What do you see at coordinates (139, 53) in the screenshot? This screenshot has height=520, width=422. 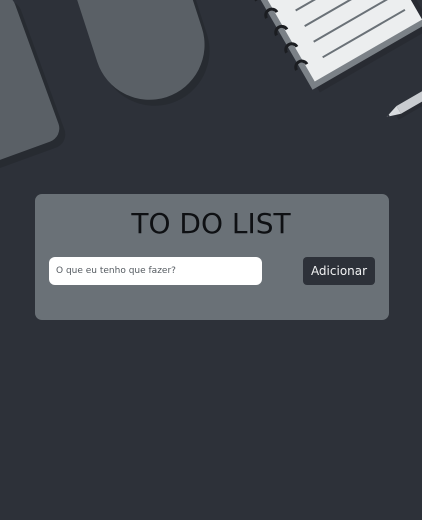 I see `pill-shape-icon` at bounding box center [139, 53].